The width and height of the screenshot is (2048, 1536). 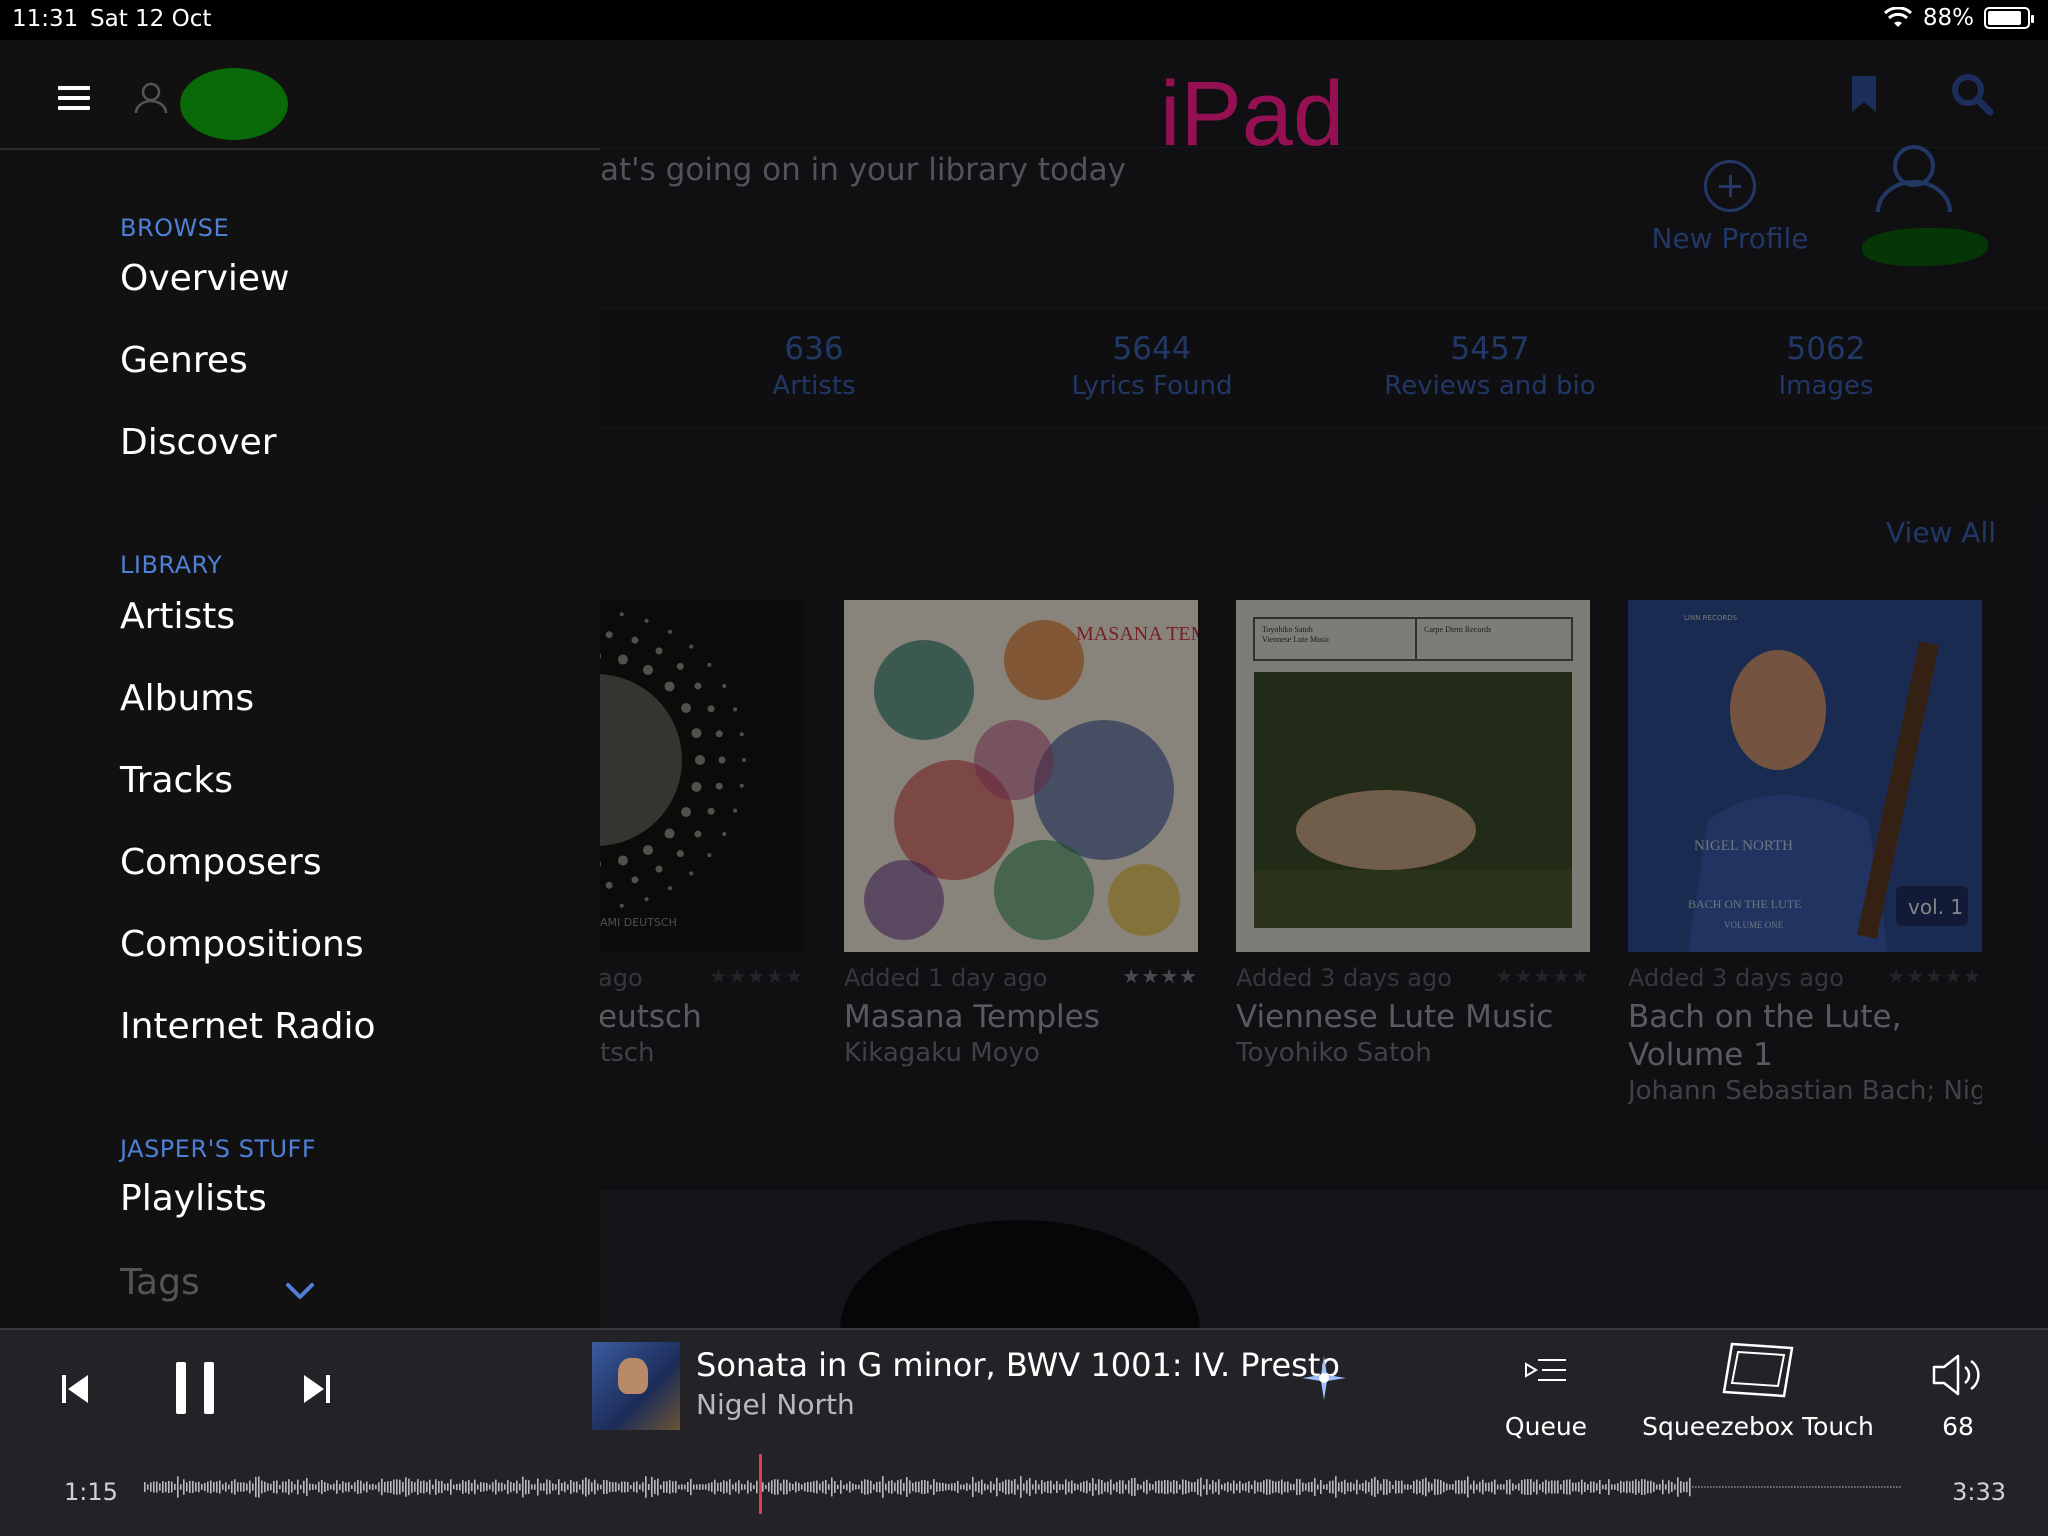 I want to click on volume-icon, so click(x=1957, y=1375).